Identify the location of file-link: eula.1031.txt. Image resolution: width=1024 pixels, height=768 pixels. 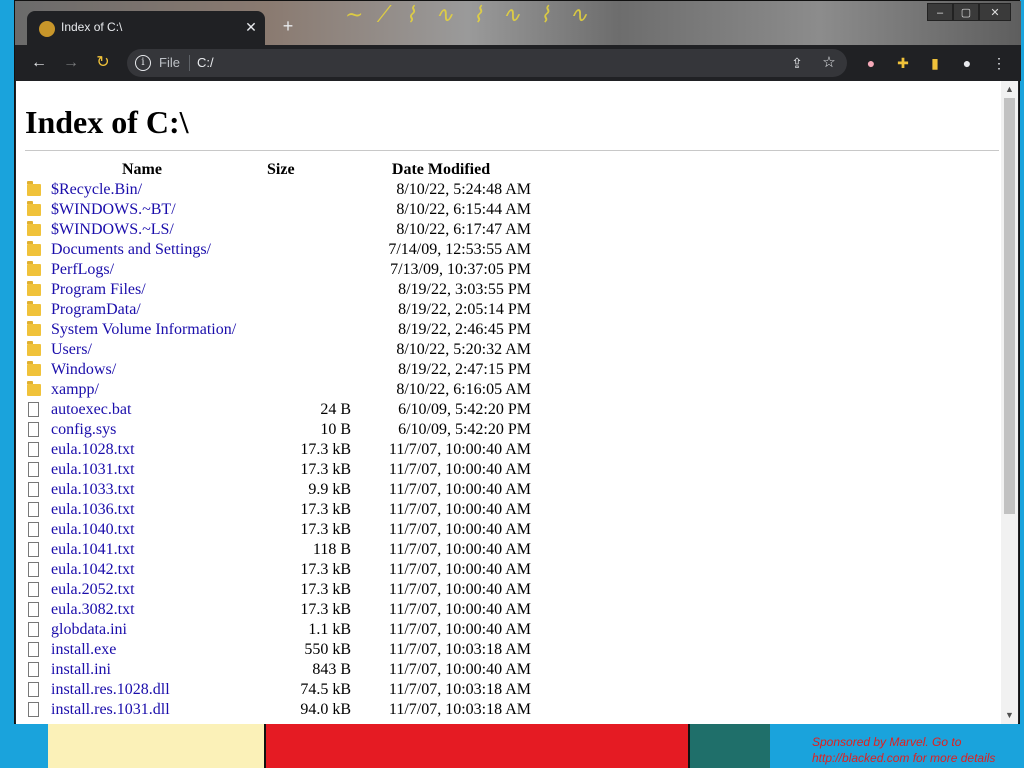
(93, 469).